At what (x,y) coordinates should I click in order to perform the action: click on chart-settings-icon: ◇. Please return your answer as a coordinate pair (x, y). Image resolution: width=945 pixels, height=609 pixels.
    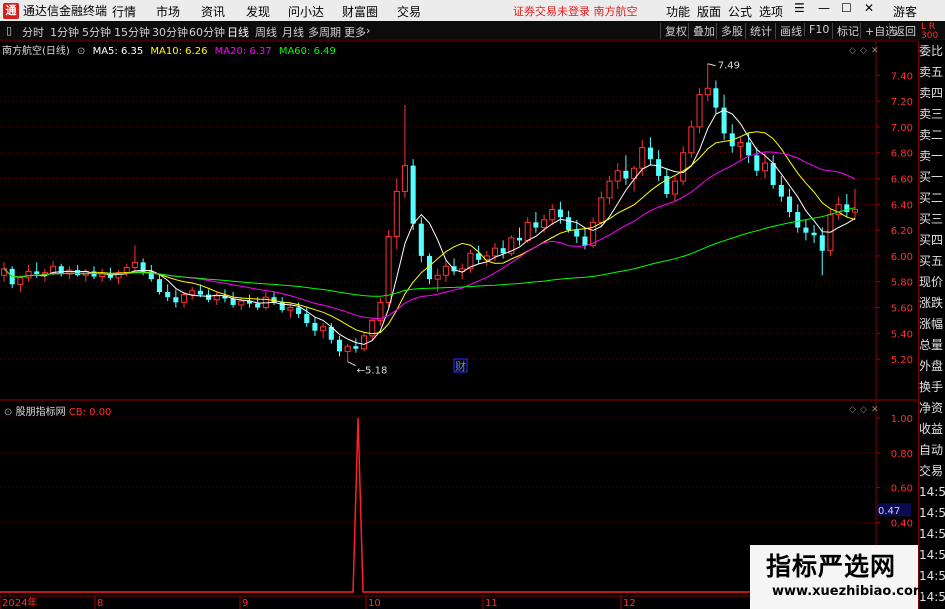
    Looking at the image, I should click on (852, 51).